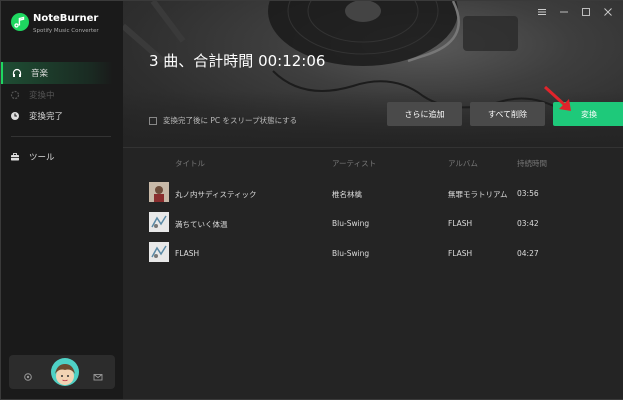 This screenshot has width=623, height=400. I want to click on pointer-arrow-icon, so click(557, 98).